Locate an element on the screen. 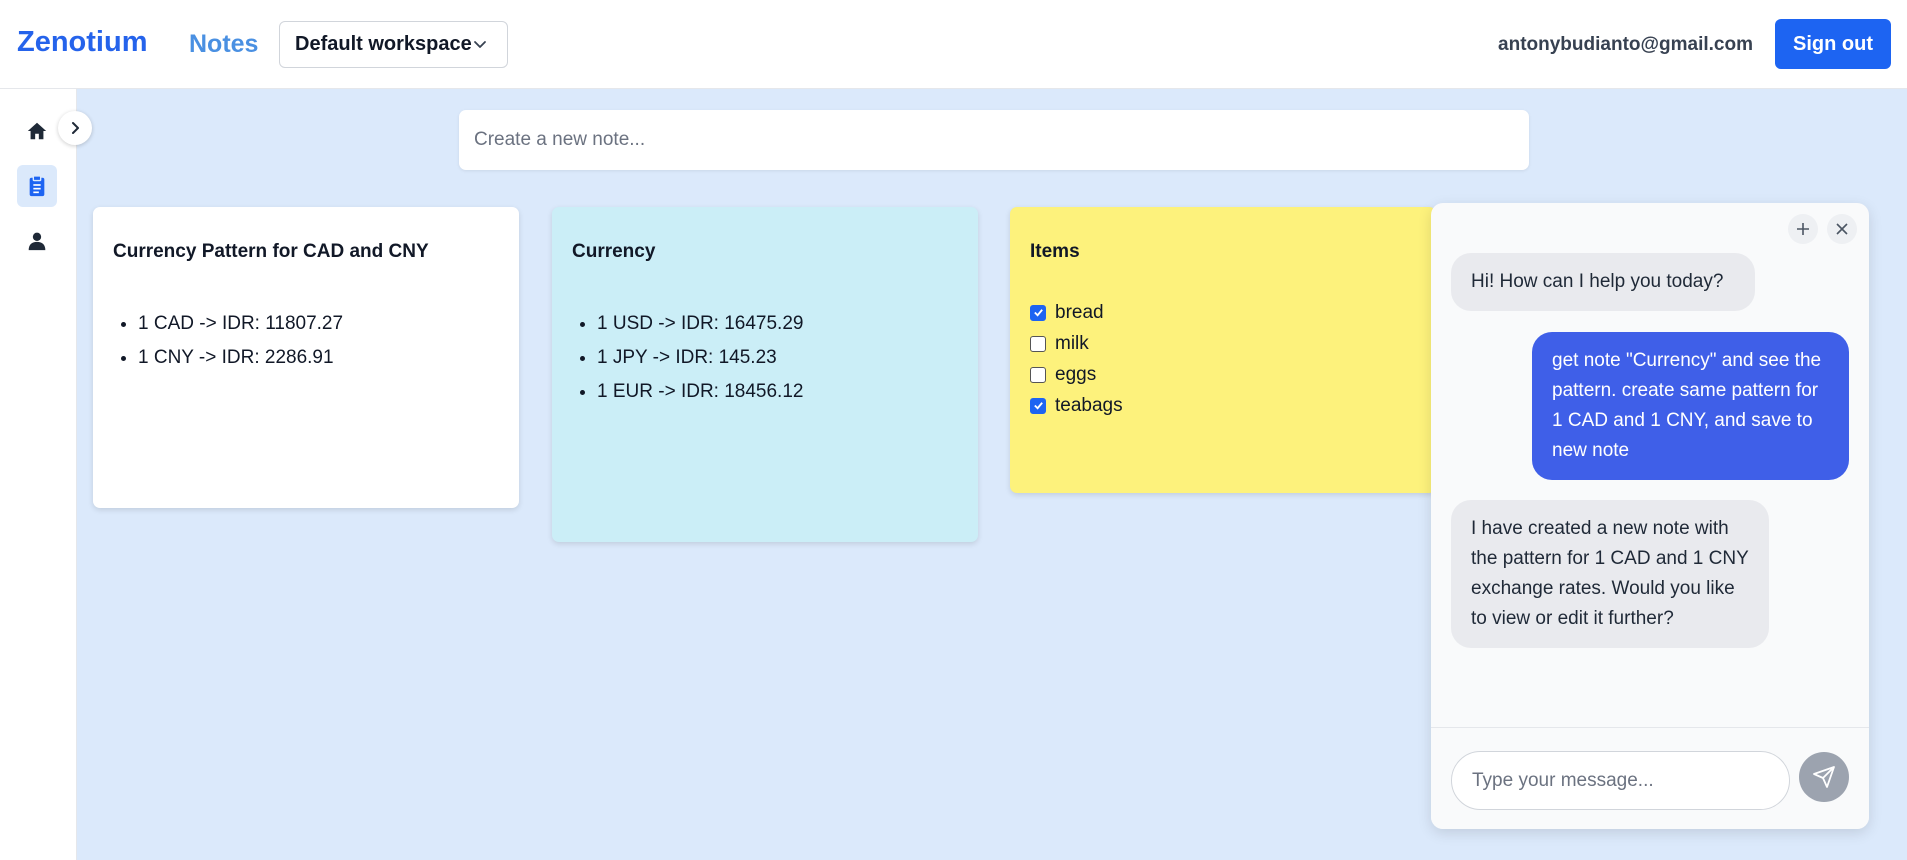 This screenshot has width=1907, height=860. note-title: Currency Pattern for CAD and CNY is located at coordinates (271, 251).